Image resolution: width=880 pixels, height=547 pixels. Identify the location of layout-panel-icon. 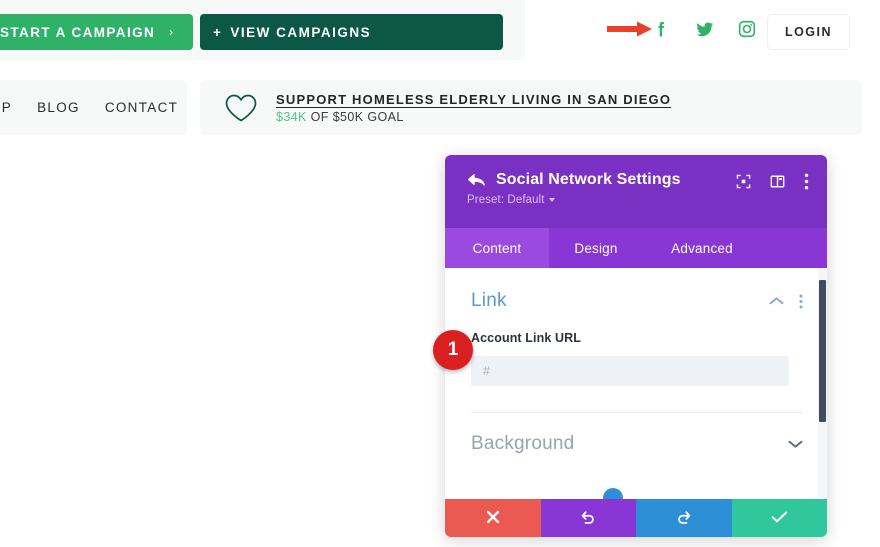
(777, 181).